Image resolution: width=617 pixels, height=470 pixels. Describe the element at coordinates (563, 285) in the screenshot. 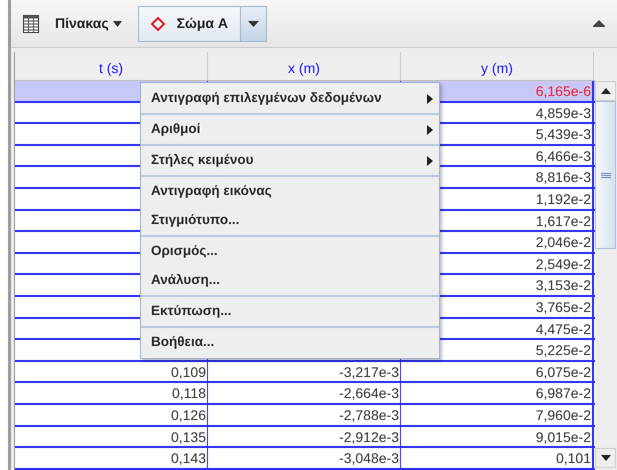

I see `table-cell: 3,153e-2` at that location.